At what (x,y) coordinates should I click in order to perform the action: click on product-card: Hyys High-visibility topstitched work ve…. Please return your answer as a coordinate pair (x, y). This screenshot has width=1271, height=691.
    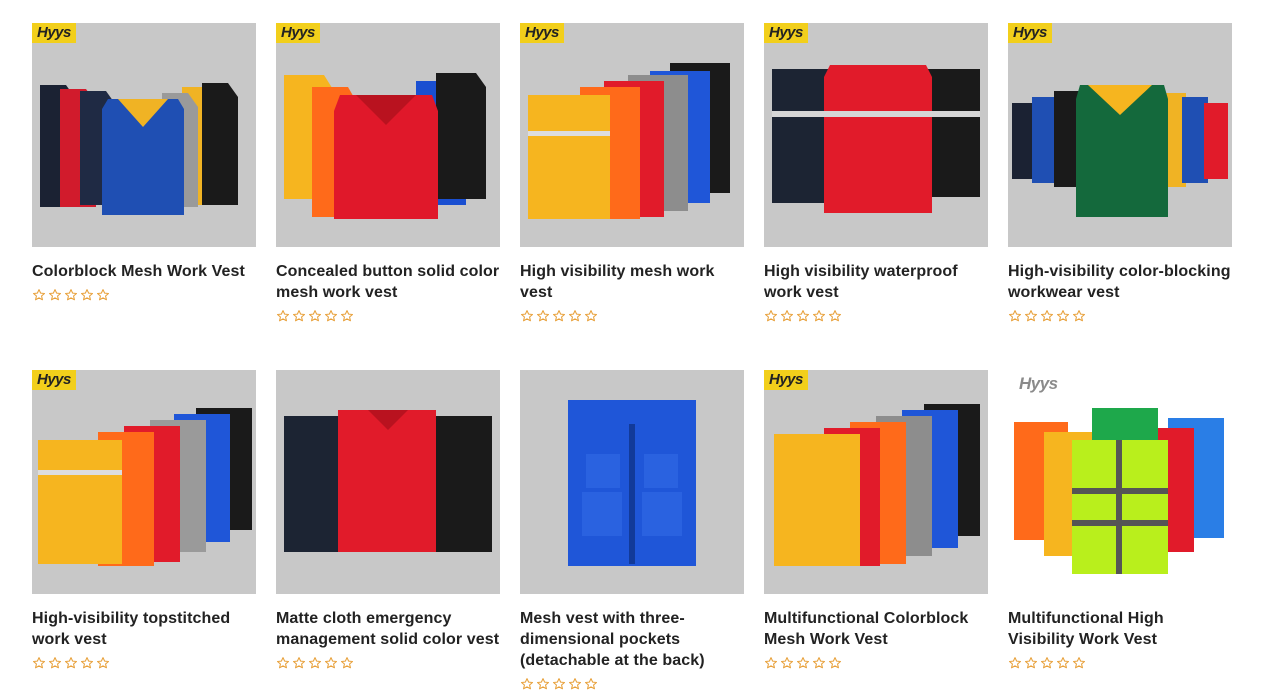
    Looking at the image, I should click on (144, 520).